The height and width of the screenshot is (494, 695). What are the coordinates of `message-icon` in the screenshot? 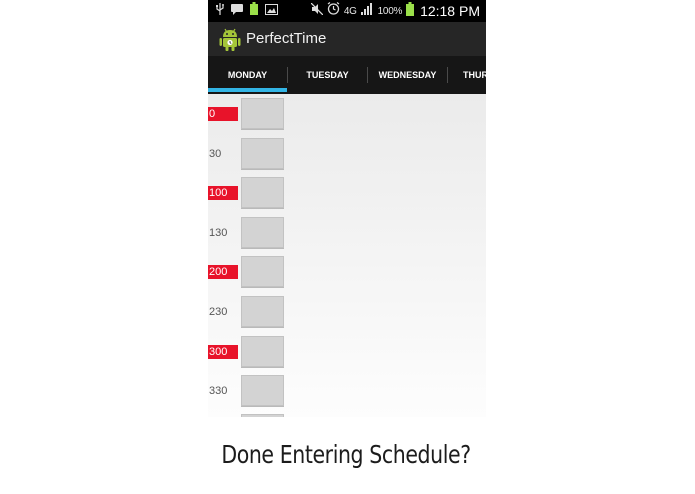 It's located at (237, 11).